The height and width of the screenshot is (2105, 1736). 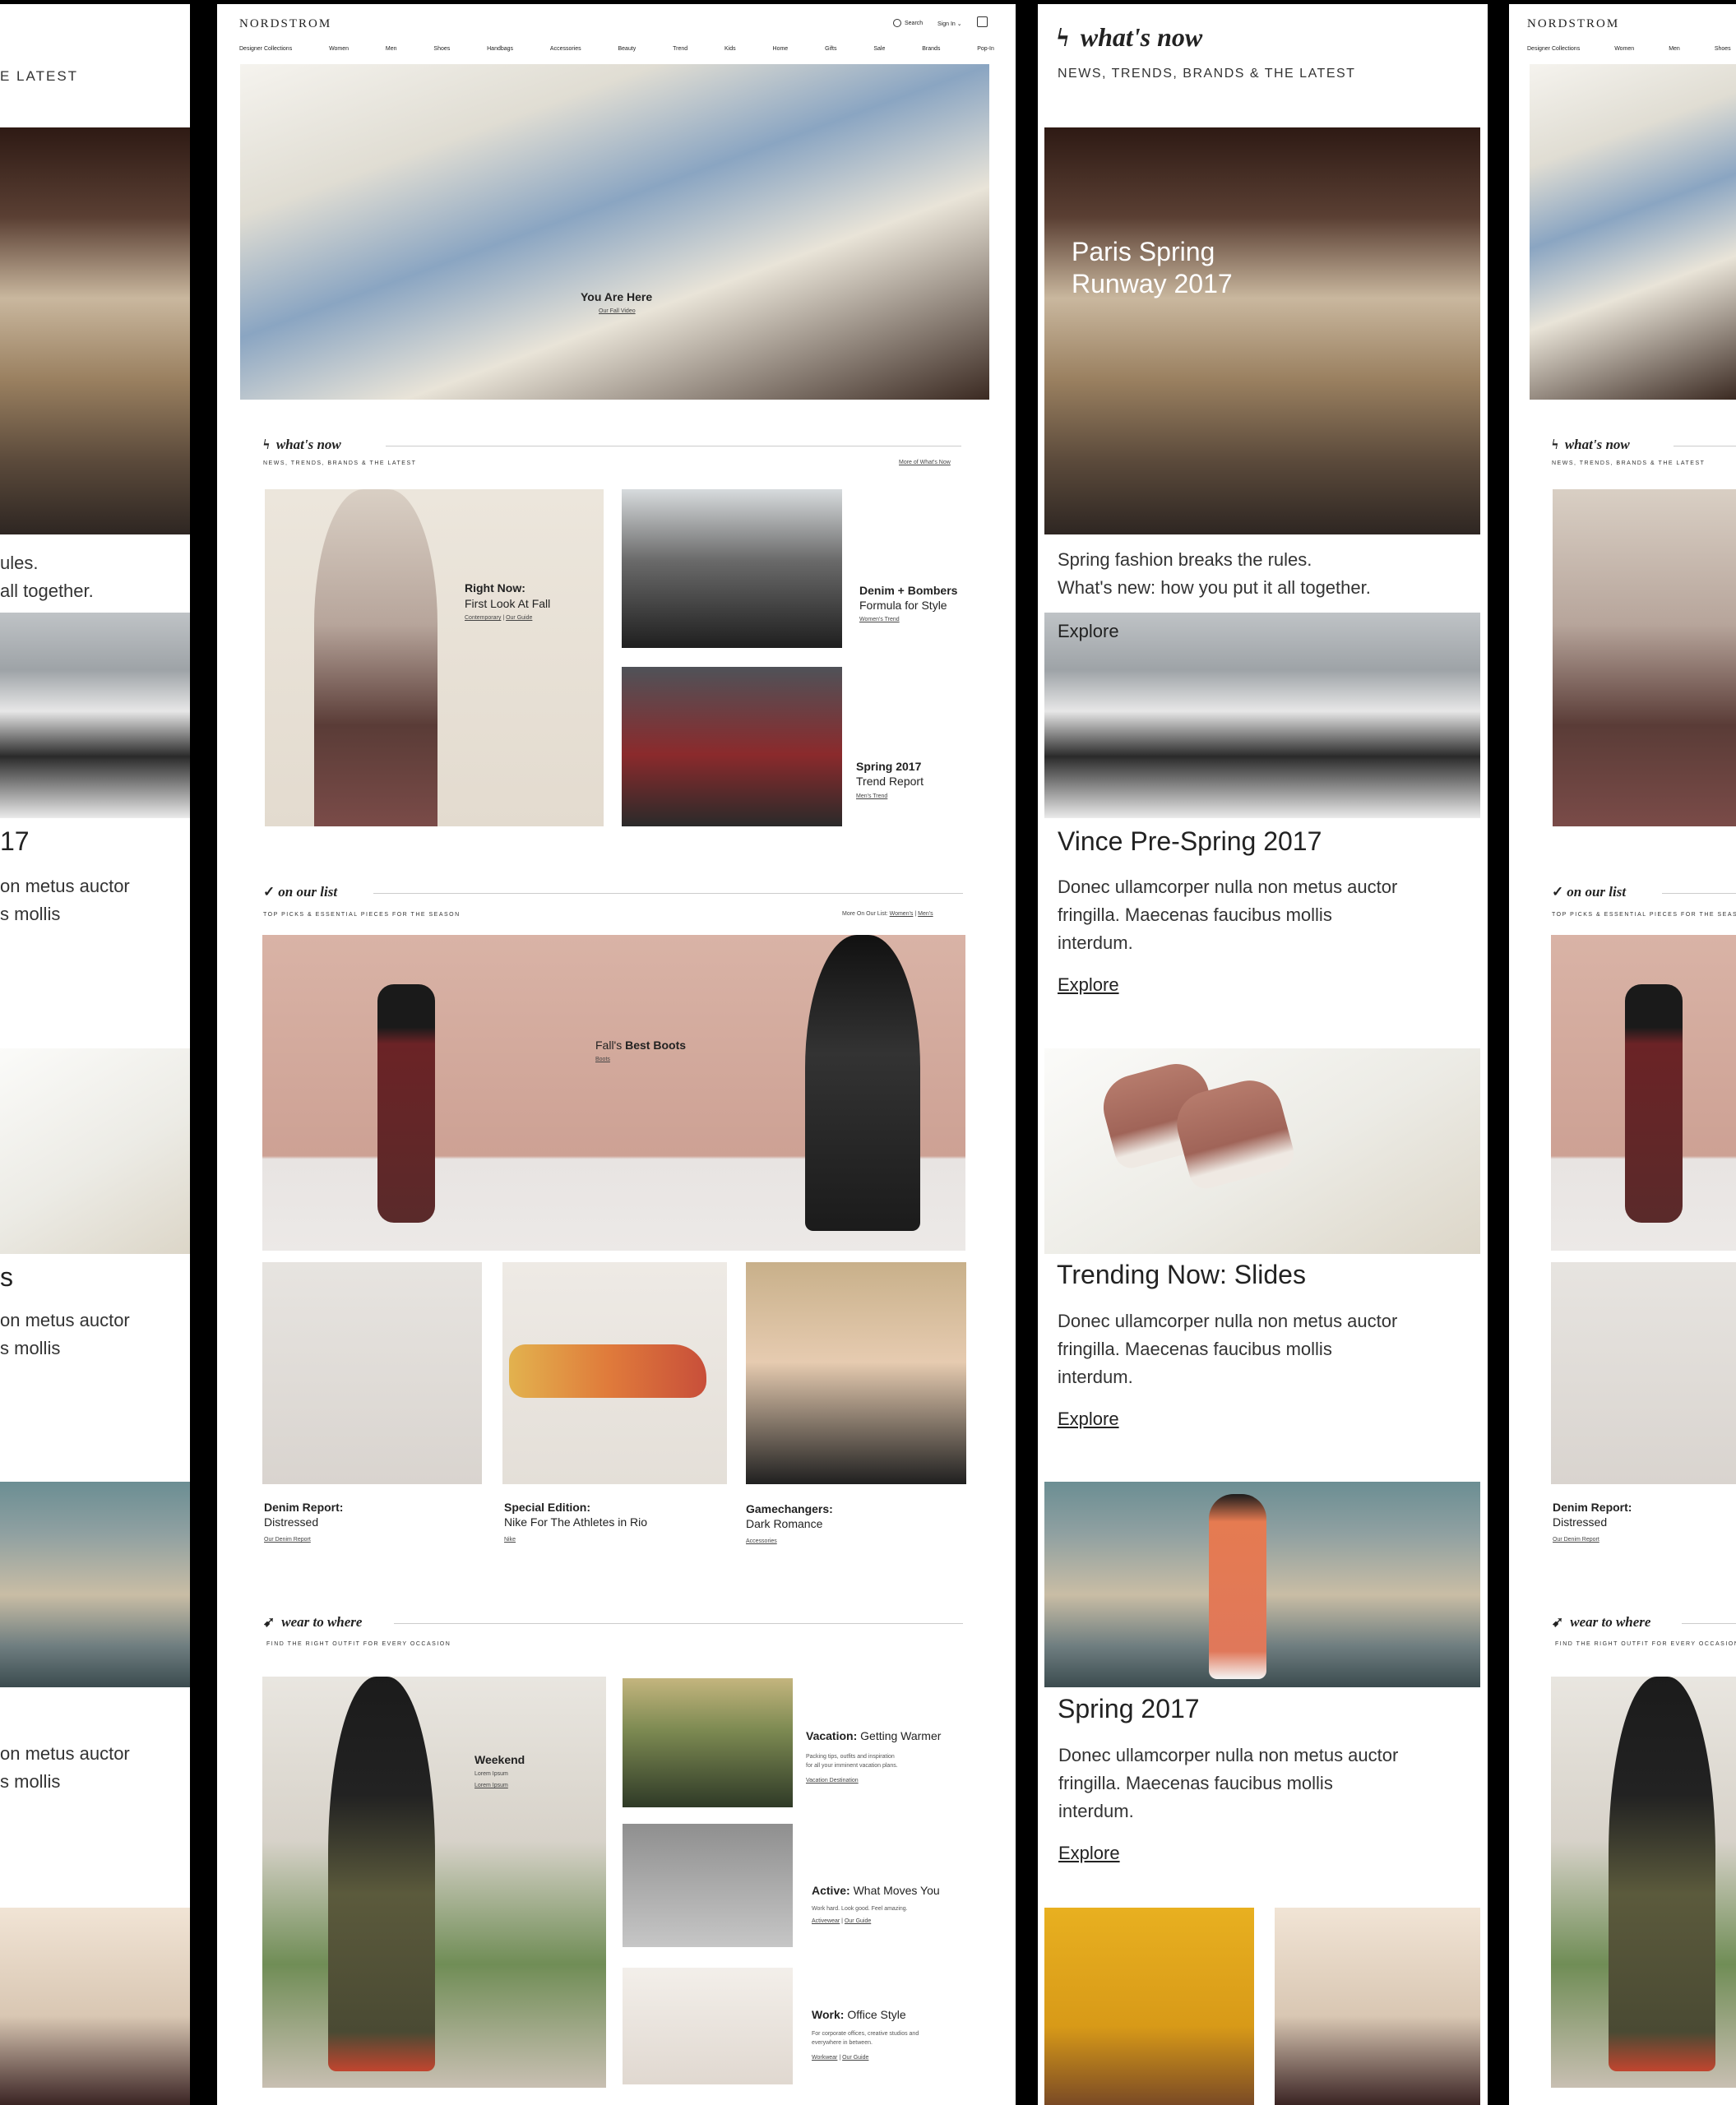 What do you see at coordinates (832, 1781) in the screenshot?
I see `vacation-link: Vacation Destination` at bounding box center [832, 1781].